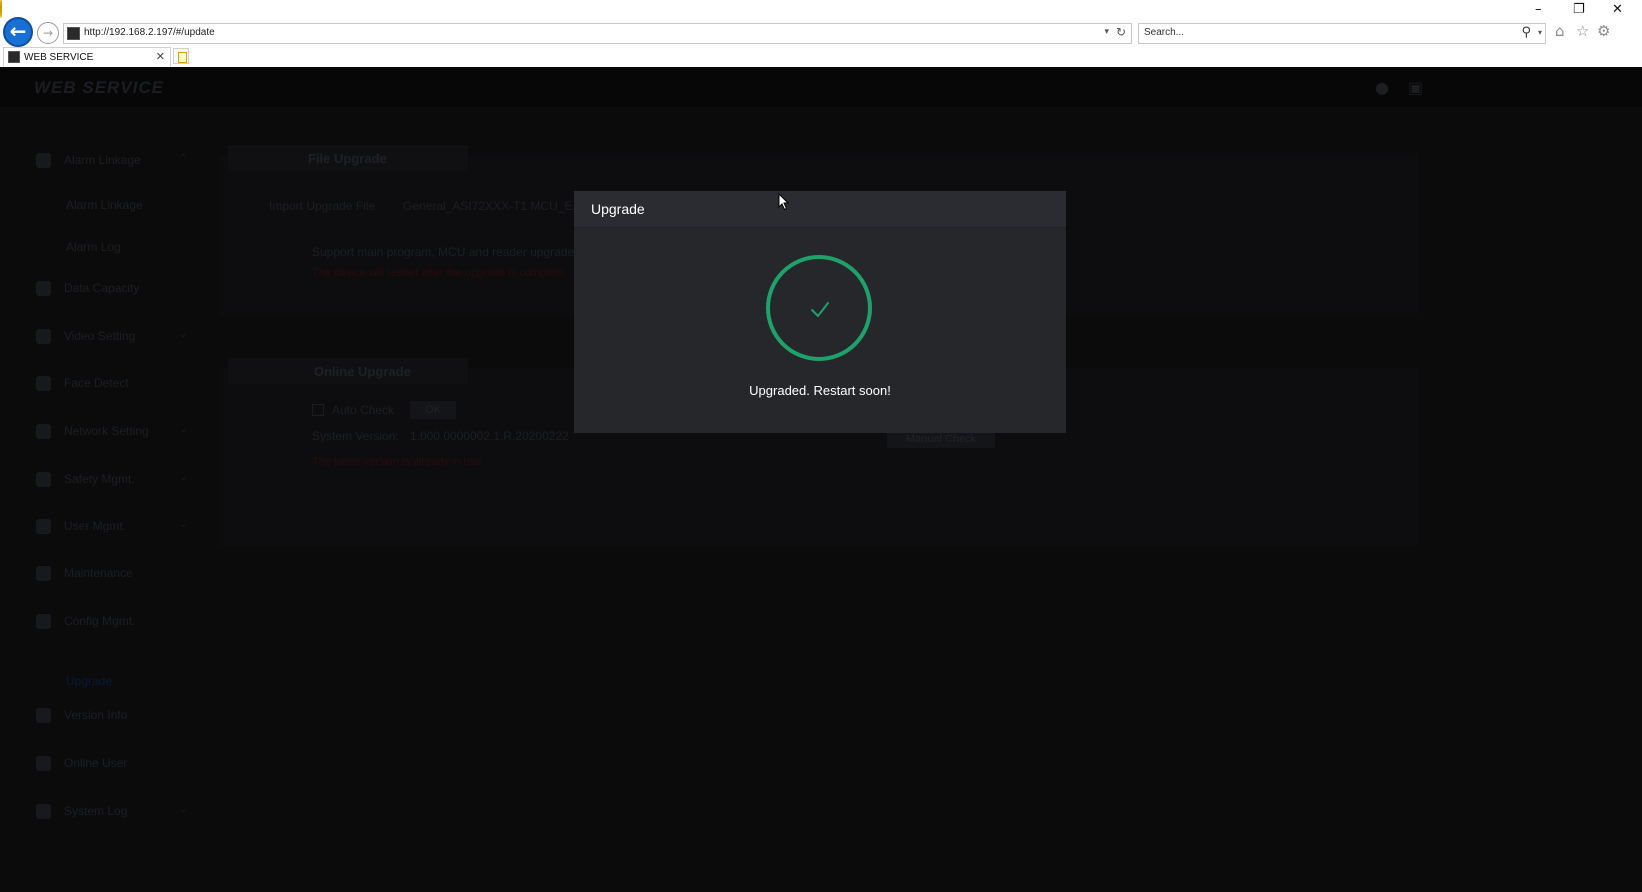  What do you see at coordinates (821, 87) in the screenshot?
I see `app-header: WEB SERVICE ● ▣` at bounding box center [821, 87].